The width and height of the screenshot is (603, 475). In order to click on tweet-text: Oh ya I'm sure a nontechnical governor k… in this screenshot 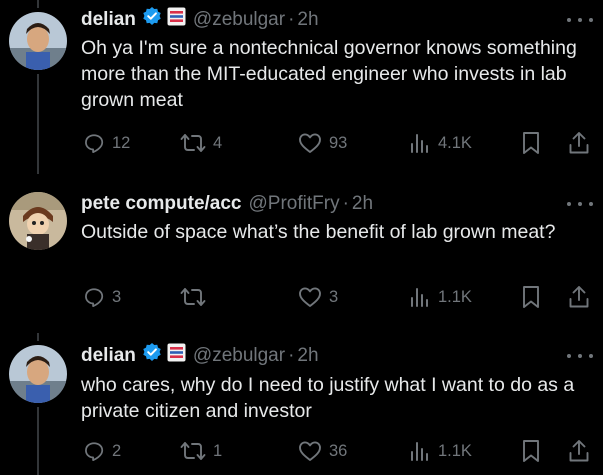, I will do `click(329, 74)`.